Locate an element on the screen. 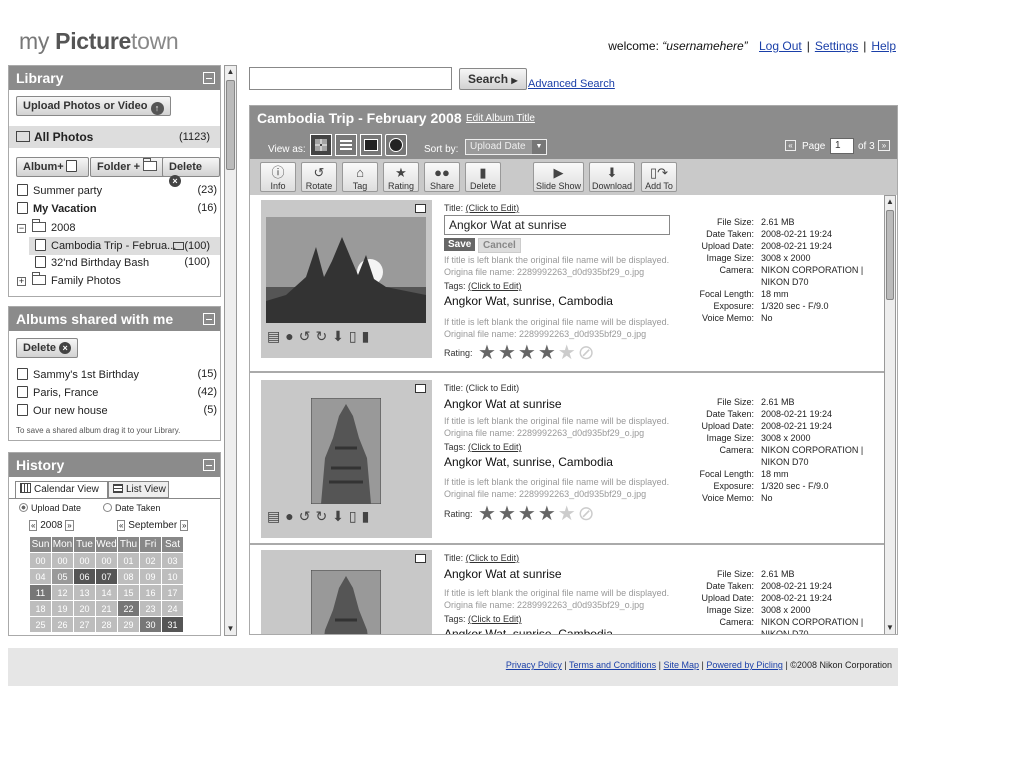 This screenshot has width=1024, height=768. edit-title-text: (Click to Edit) is located at coordinates (493, 388).